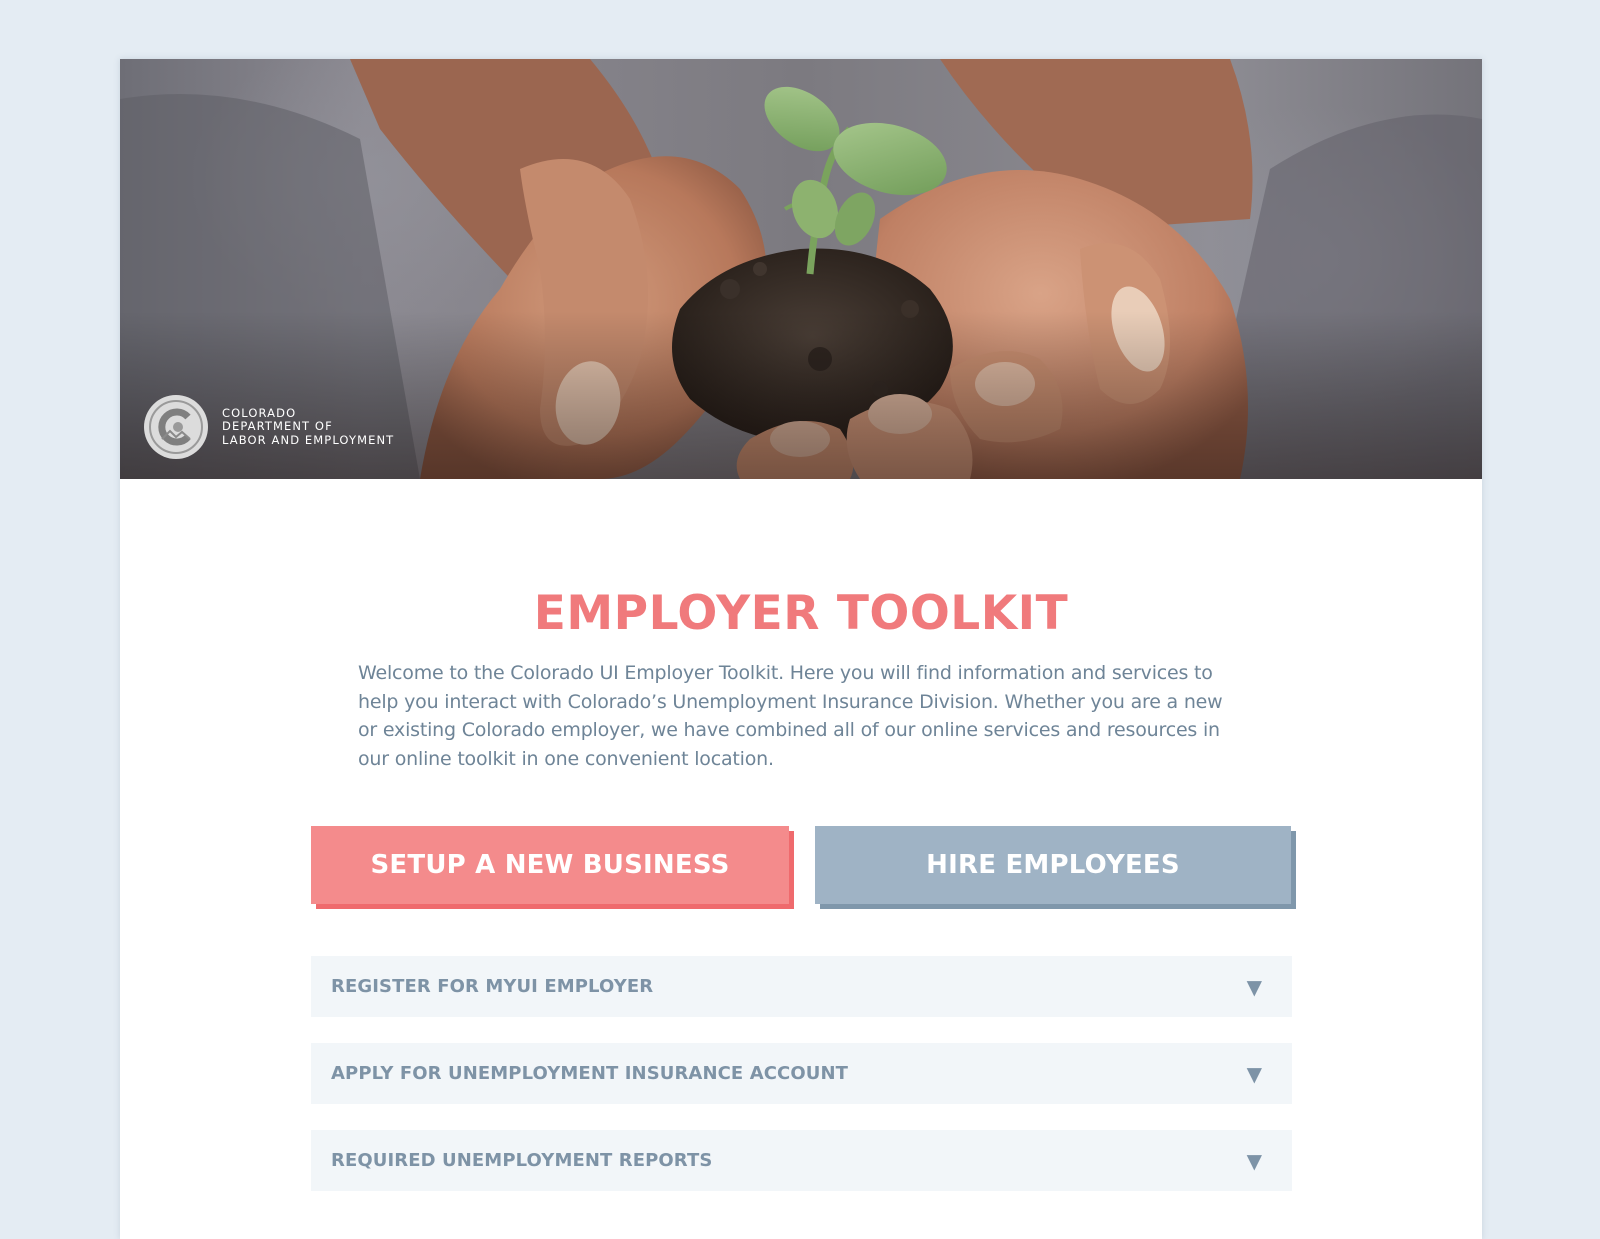 This screenshot has width=1600, height=1239. Describe the element at coordinates (801, 613) in the screenshot. I see `page-title: EMPLOYER TOOLKIT` at that location.